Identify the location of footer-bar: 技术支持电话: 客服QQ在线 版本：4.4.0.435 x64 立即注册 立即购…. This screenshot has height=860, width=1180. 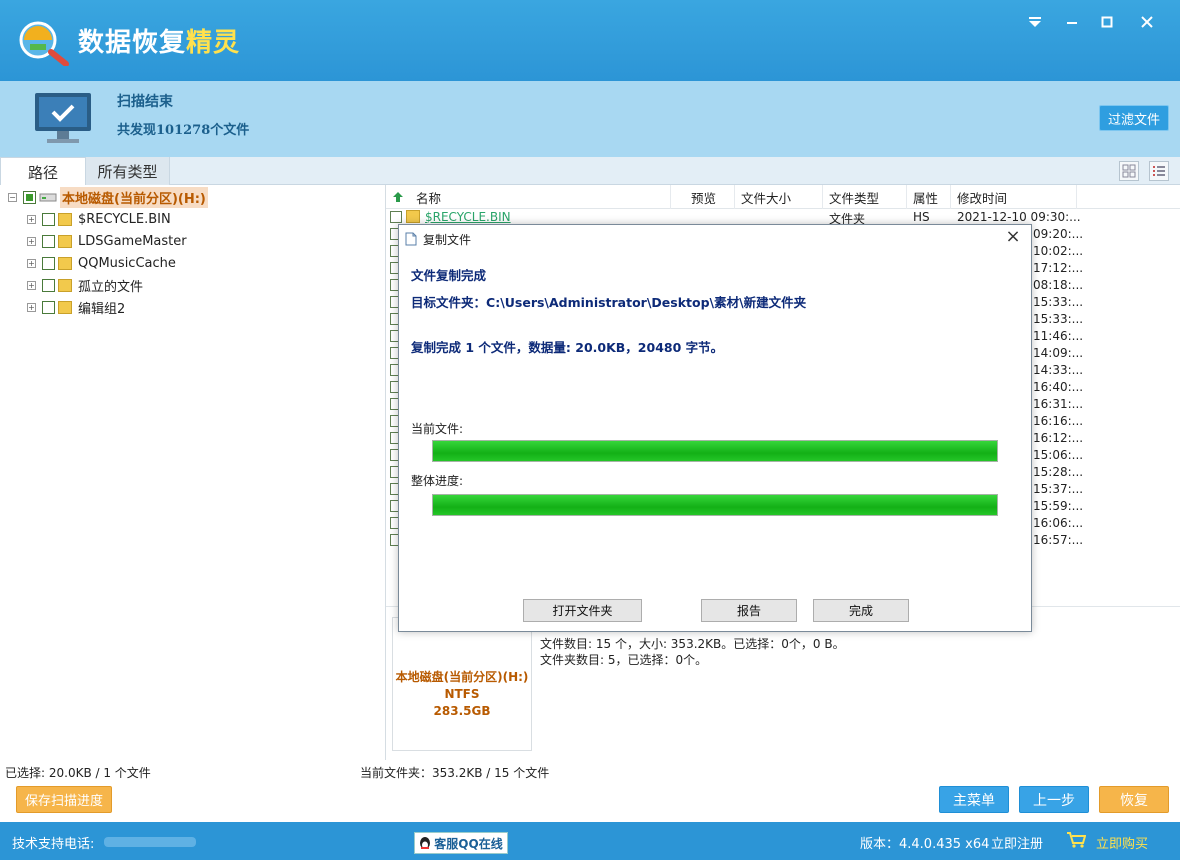
(590, 841).